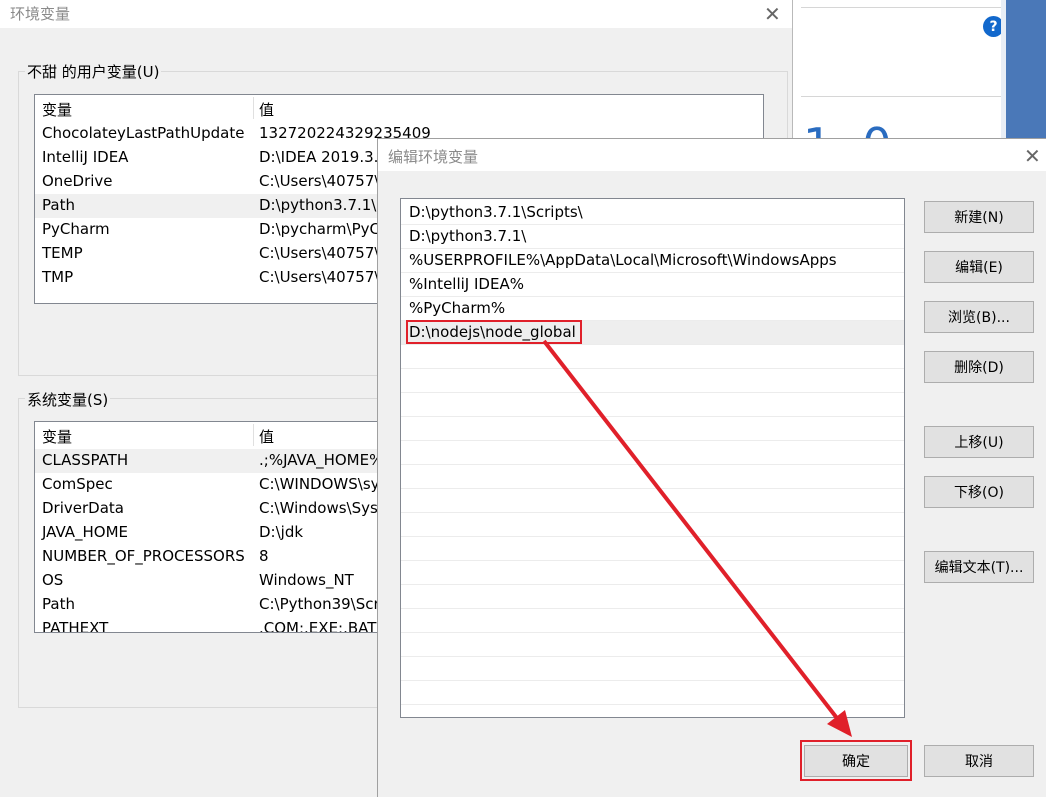 Image resolution: width=1046 pixels, height=797 pixels. Describe the element at coordinates (306, 580) in the screenshot. I see `variable-value: Windows_NT` at that location.